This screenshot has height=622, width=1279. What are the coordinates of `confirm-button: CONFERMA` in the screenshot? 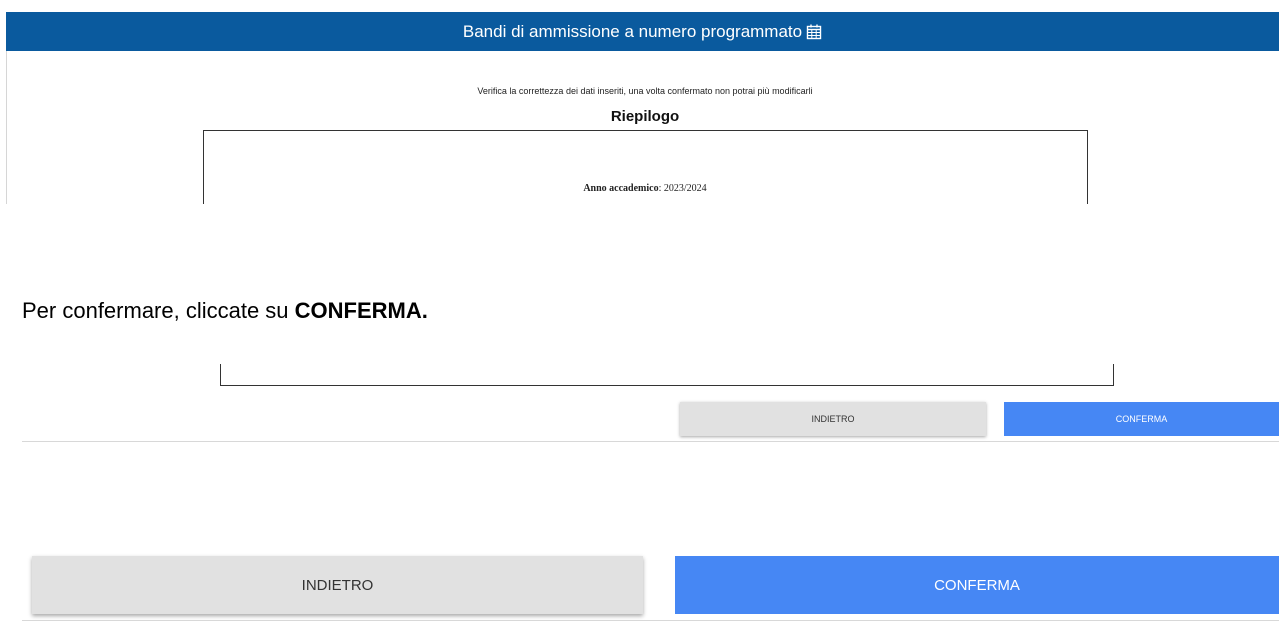 It's located at (1141, 419).